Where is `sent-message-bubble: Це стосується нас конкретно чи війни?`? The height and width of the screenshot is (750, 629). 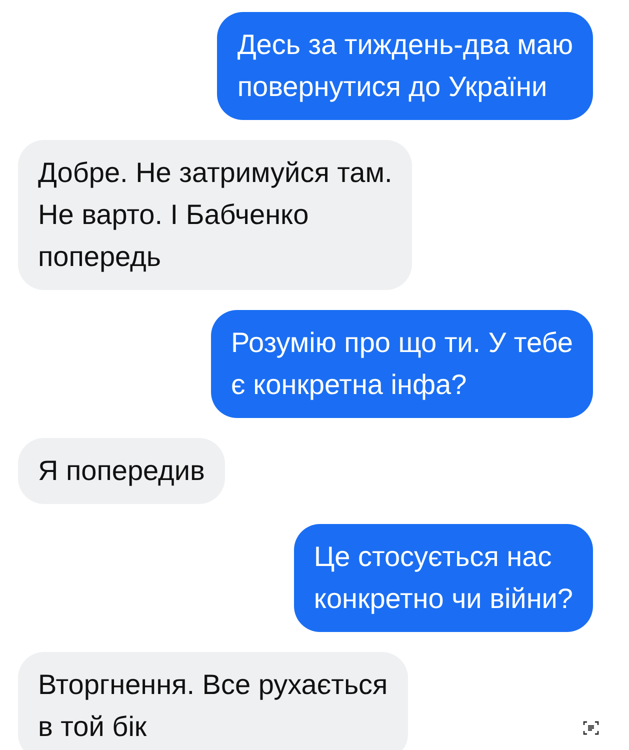 sent-message-bubble: Це стосується нас конкретно чи війни? is located at coordinates (443, 578).